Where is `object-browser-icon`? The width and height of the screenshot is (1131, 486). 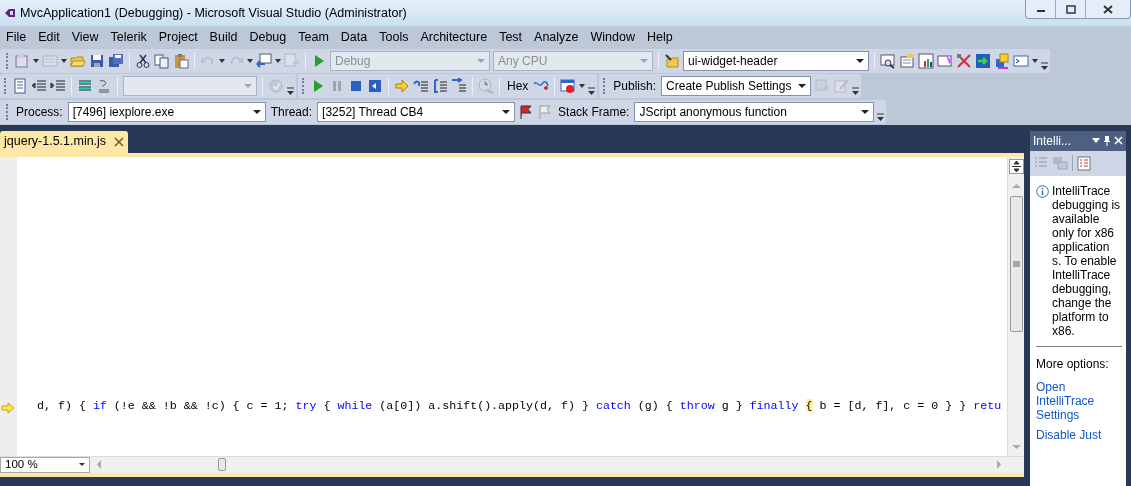
object-browser-icon is located at coordinates (926, 60).